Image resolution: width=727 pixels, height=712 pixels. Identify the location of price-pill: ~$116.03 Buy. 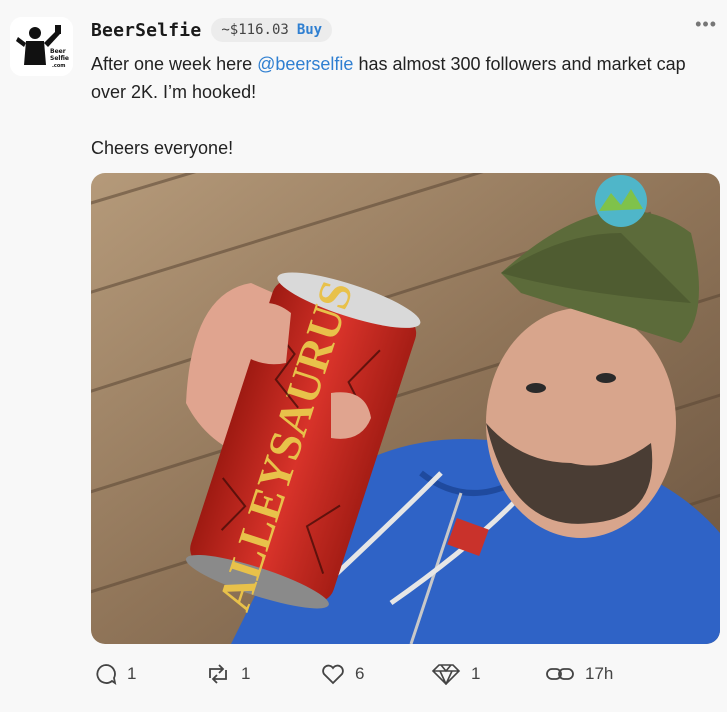
(272, 30).